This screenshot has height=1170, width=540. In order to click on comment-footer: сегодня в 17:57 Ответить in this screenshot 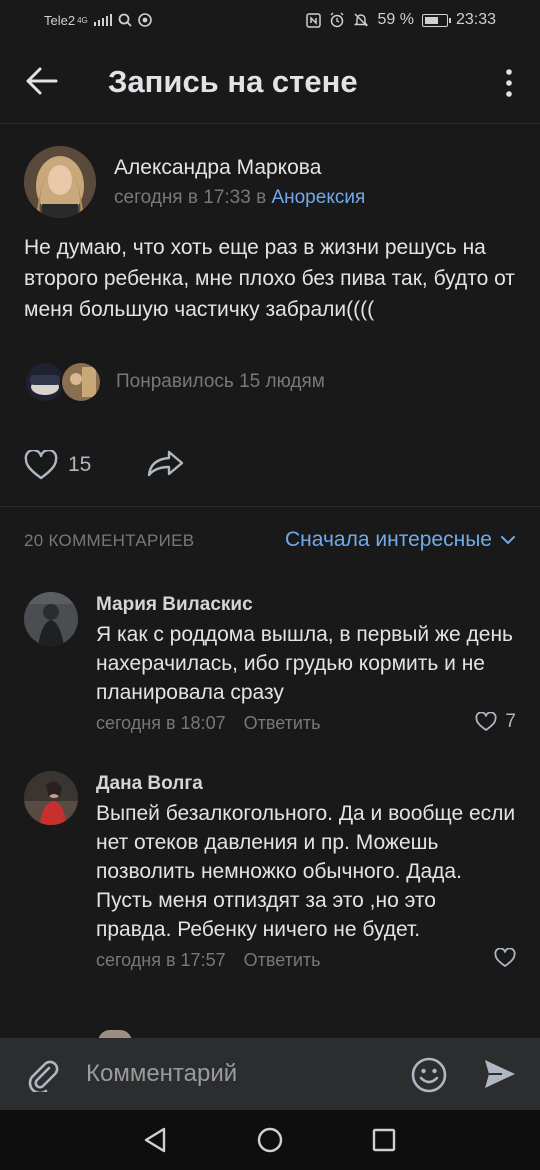, I will do `click(306, 960)`.